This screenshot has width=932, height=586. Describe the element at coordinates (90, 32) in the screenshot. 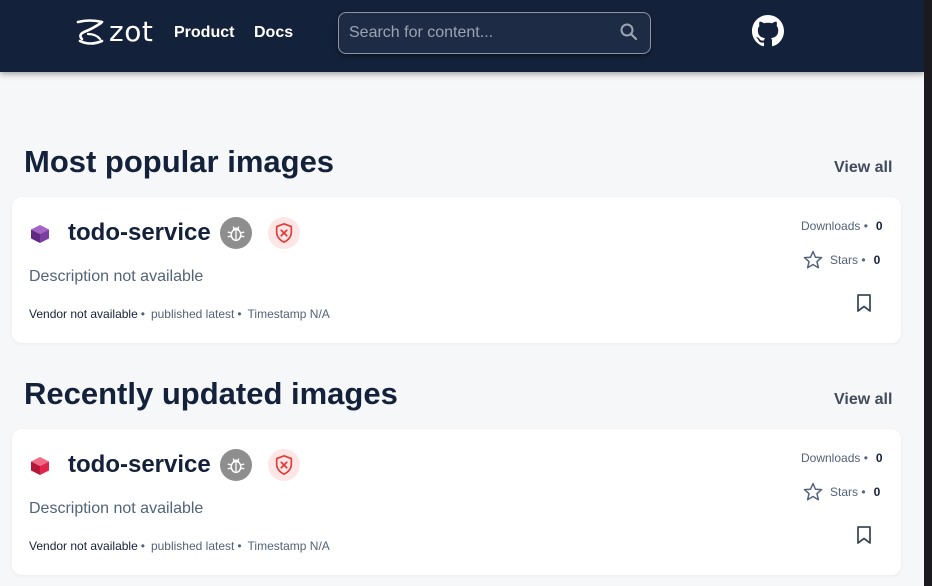

I see `zot-logo-icon` at that location.